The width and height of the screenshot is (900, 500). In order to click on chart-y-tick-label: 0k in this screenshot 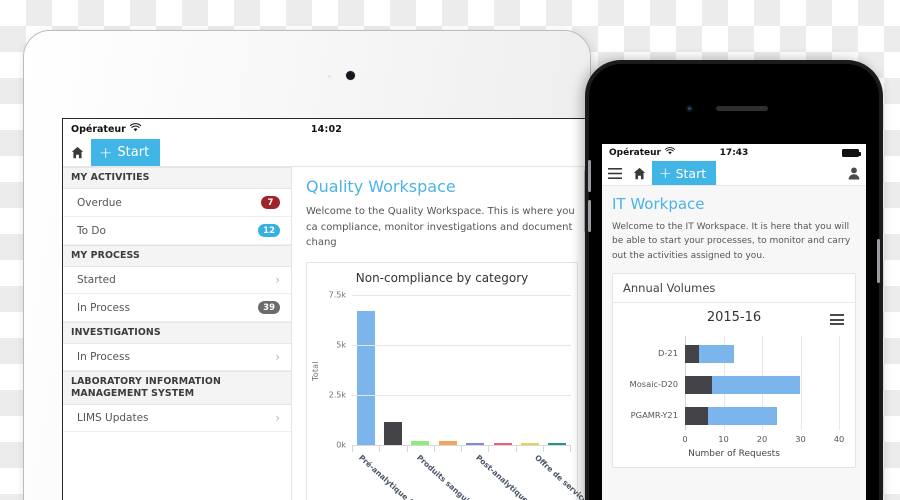, I will do `click(341, 444)`.